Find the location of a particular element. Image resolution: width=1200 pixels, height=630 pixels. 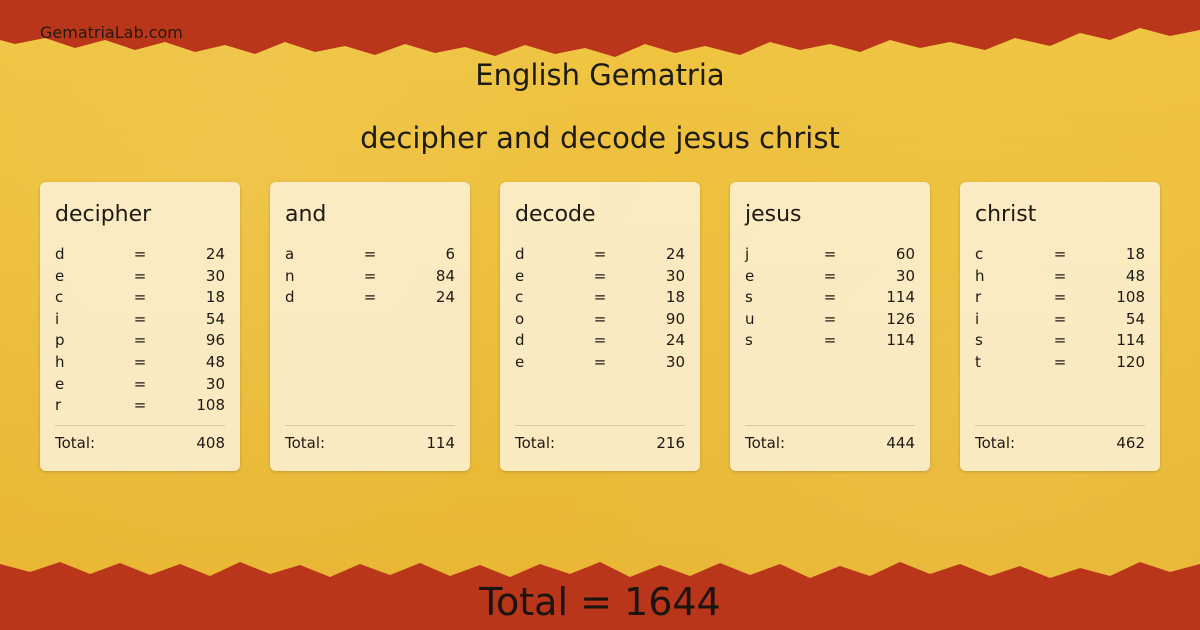

word-card: and a = 6 n = 84 d = 24 Total: 114 is located at coordinates (370, 326).